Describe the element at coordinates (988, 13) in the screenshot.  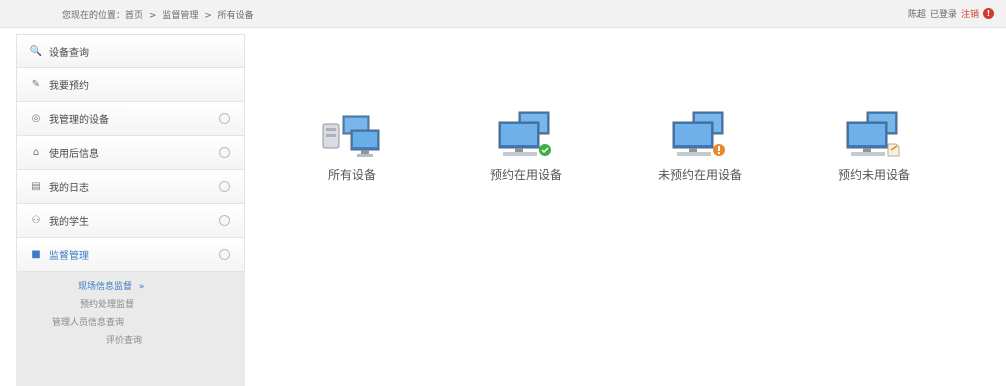
I see `alert-icon: !` at that location.